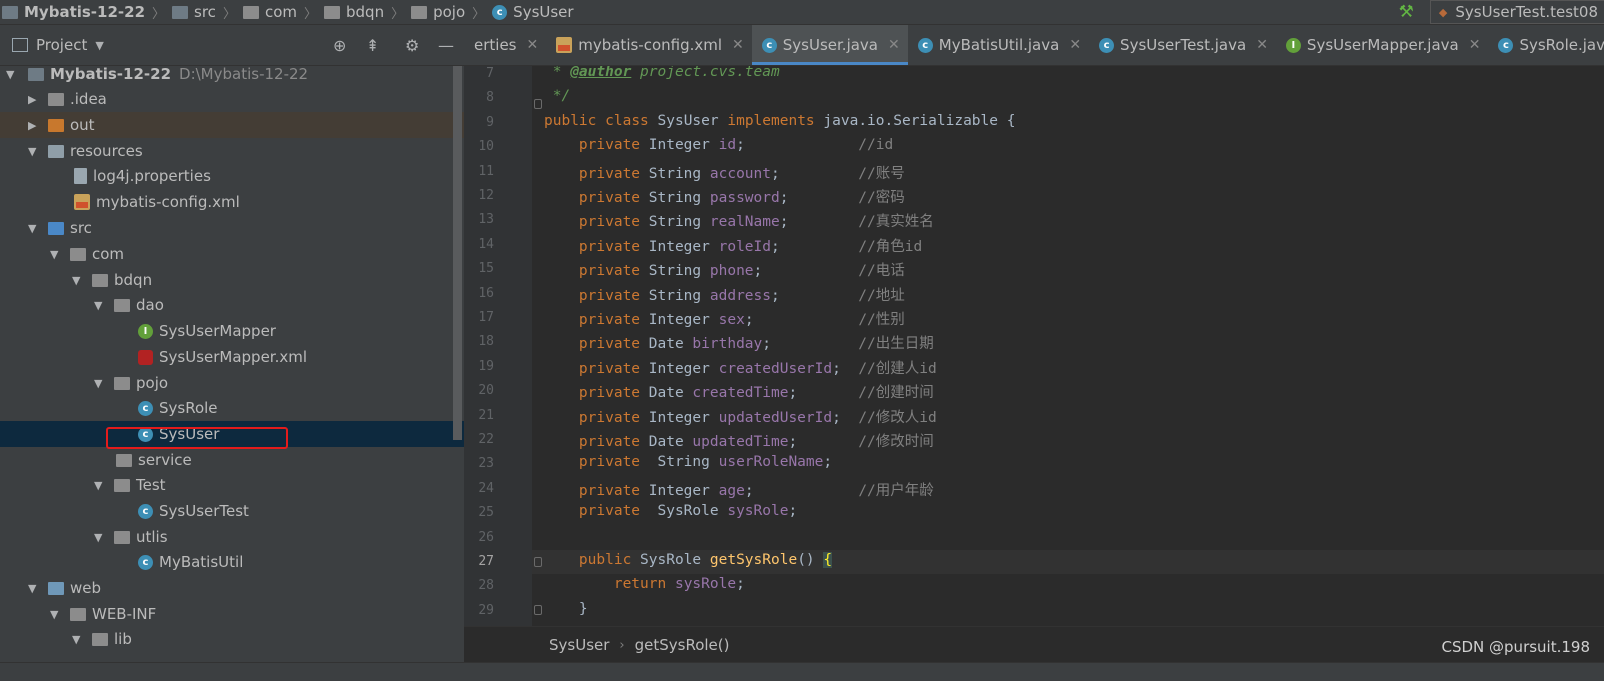  Describe the element at coordinates (649, 45) in the screenshot. I see `tab-mybatis-config: mybatis-config.xml ✕` at that location.